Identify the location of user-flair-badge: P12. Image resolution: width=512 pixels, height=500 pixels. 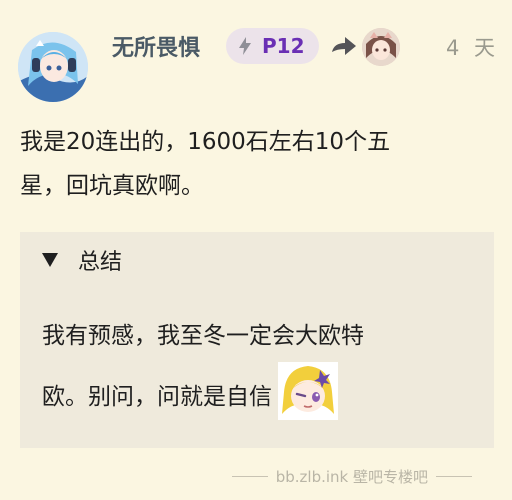
(272, 46).